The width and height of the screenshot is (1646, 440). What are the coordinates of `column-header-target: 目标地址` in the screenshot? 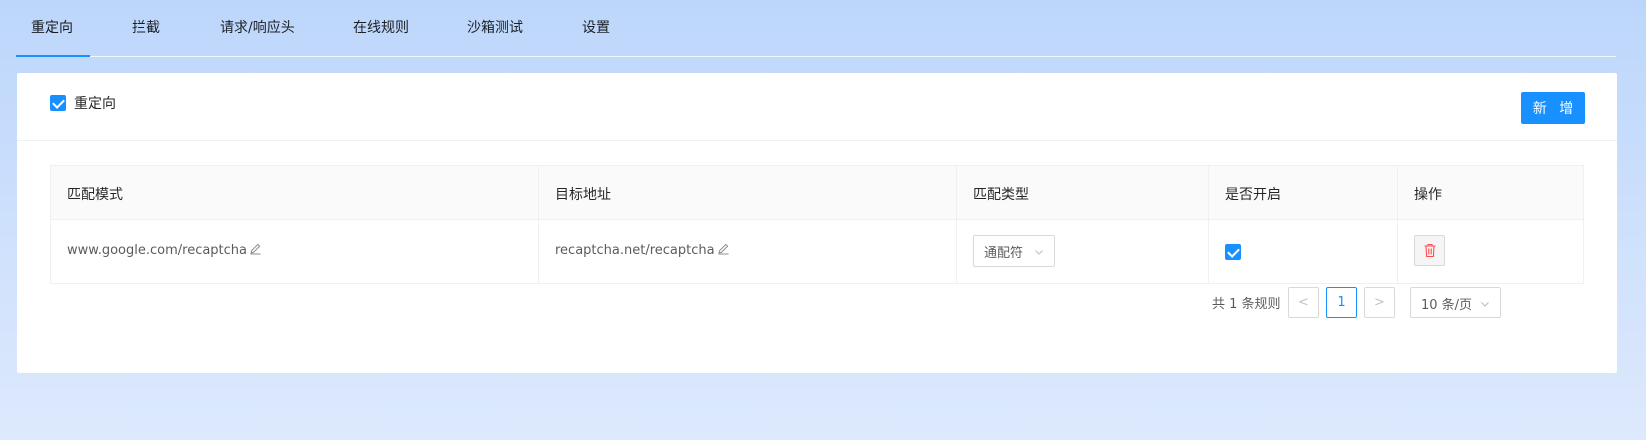 It's located at (748, 192).